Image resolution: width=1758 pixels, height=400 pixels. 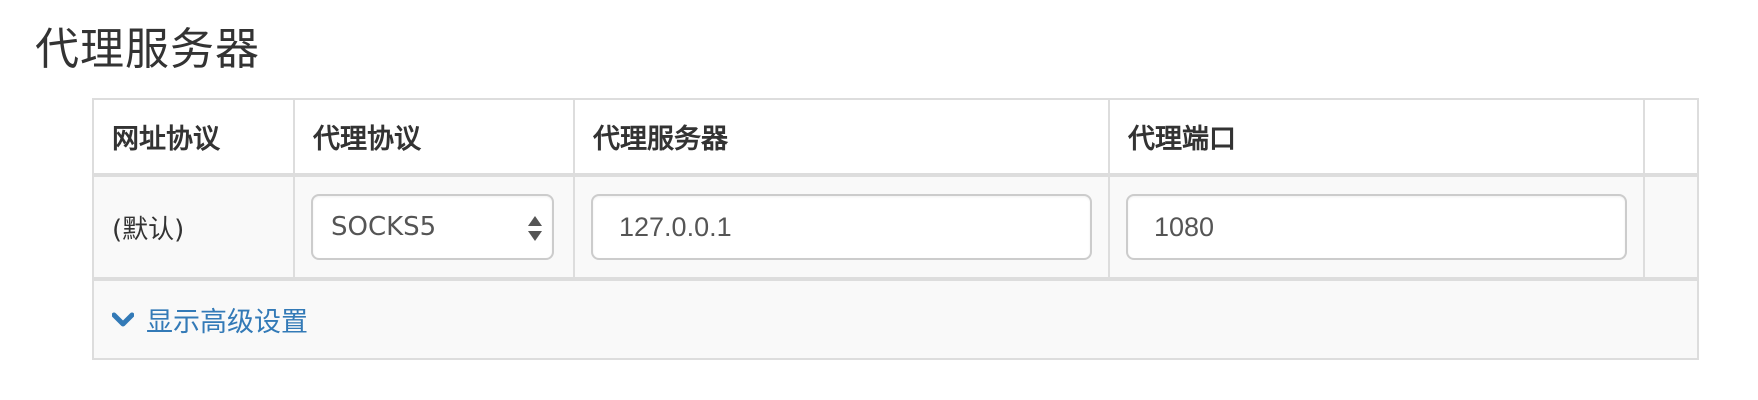 I want to click on proxy-protocol-value: SOCKS5, so click(x=384, y=227).